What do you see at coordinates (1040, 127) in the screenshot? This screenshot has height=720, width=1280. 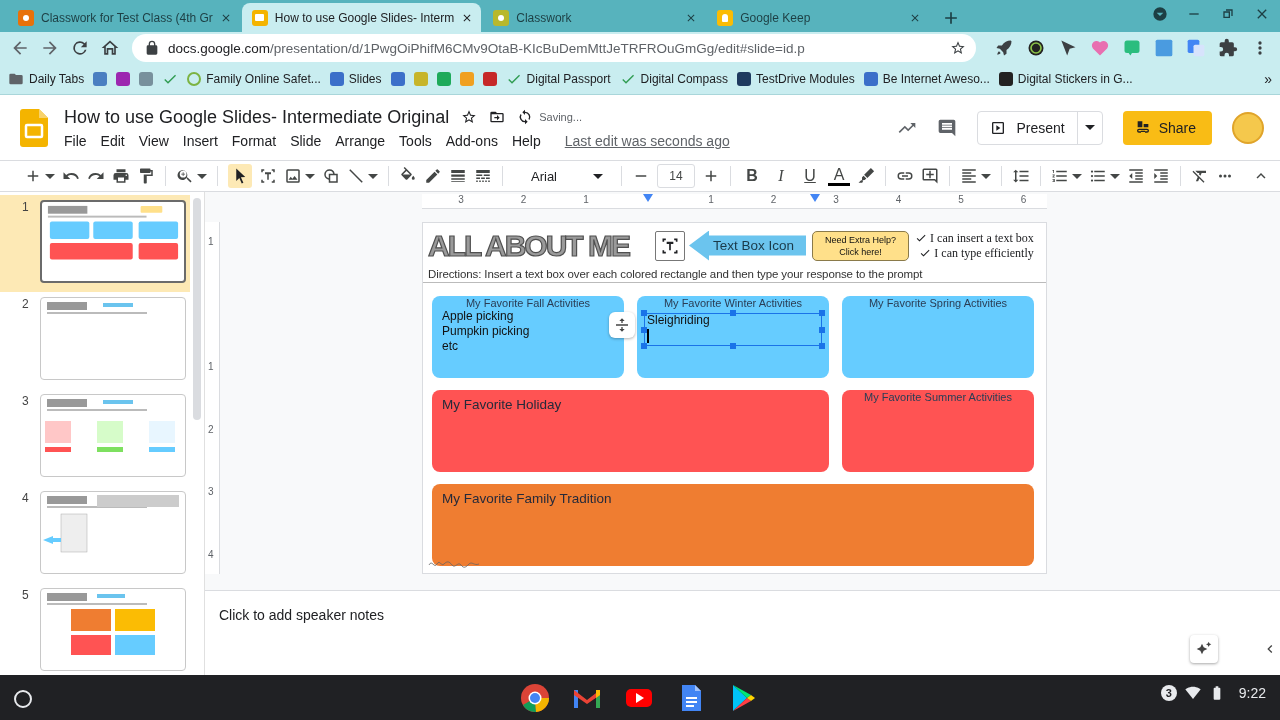 I see `present-button: Present` at bounding box center [1040, 127].